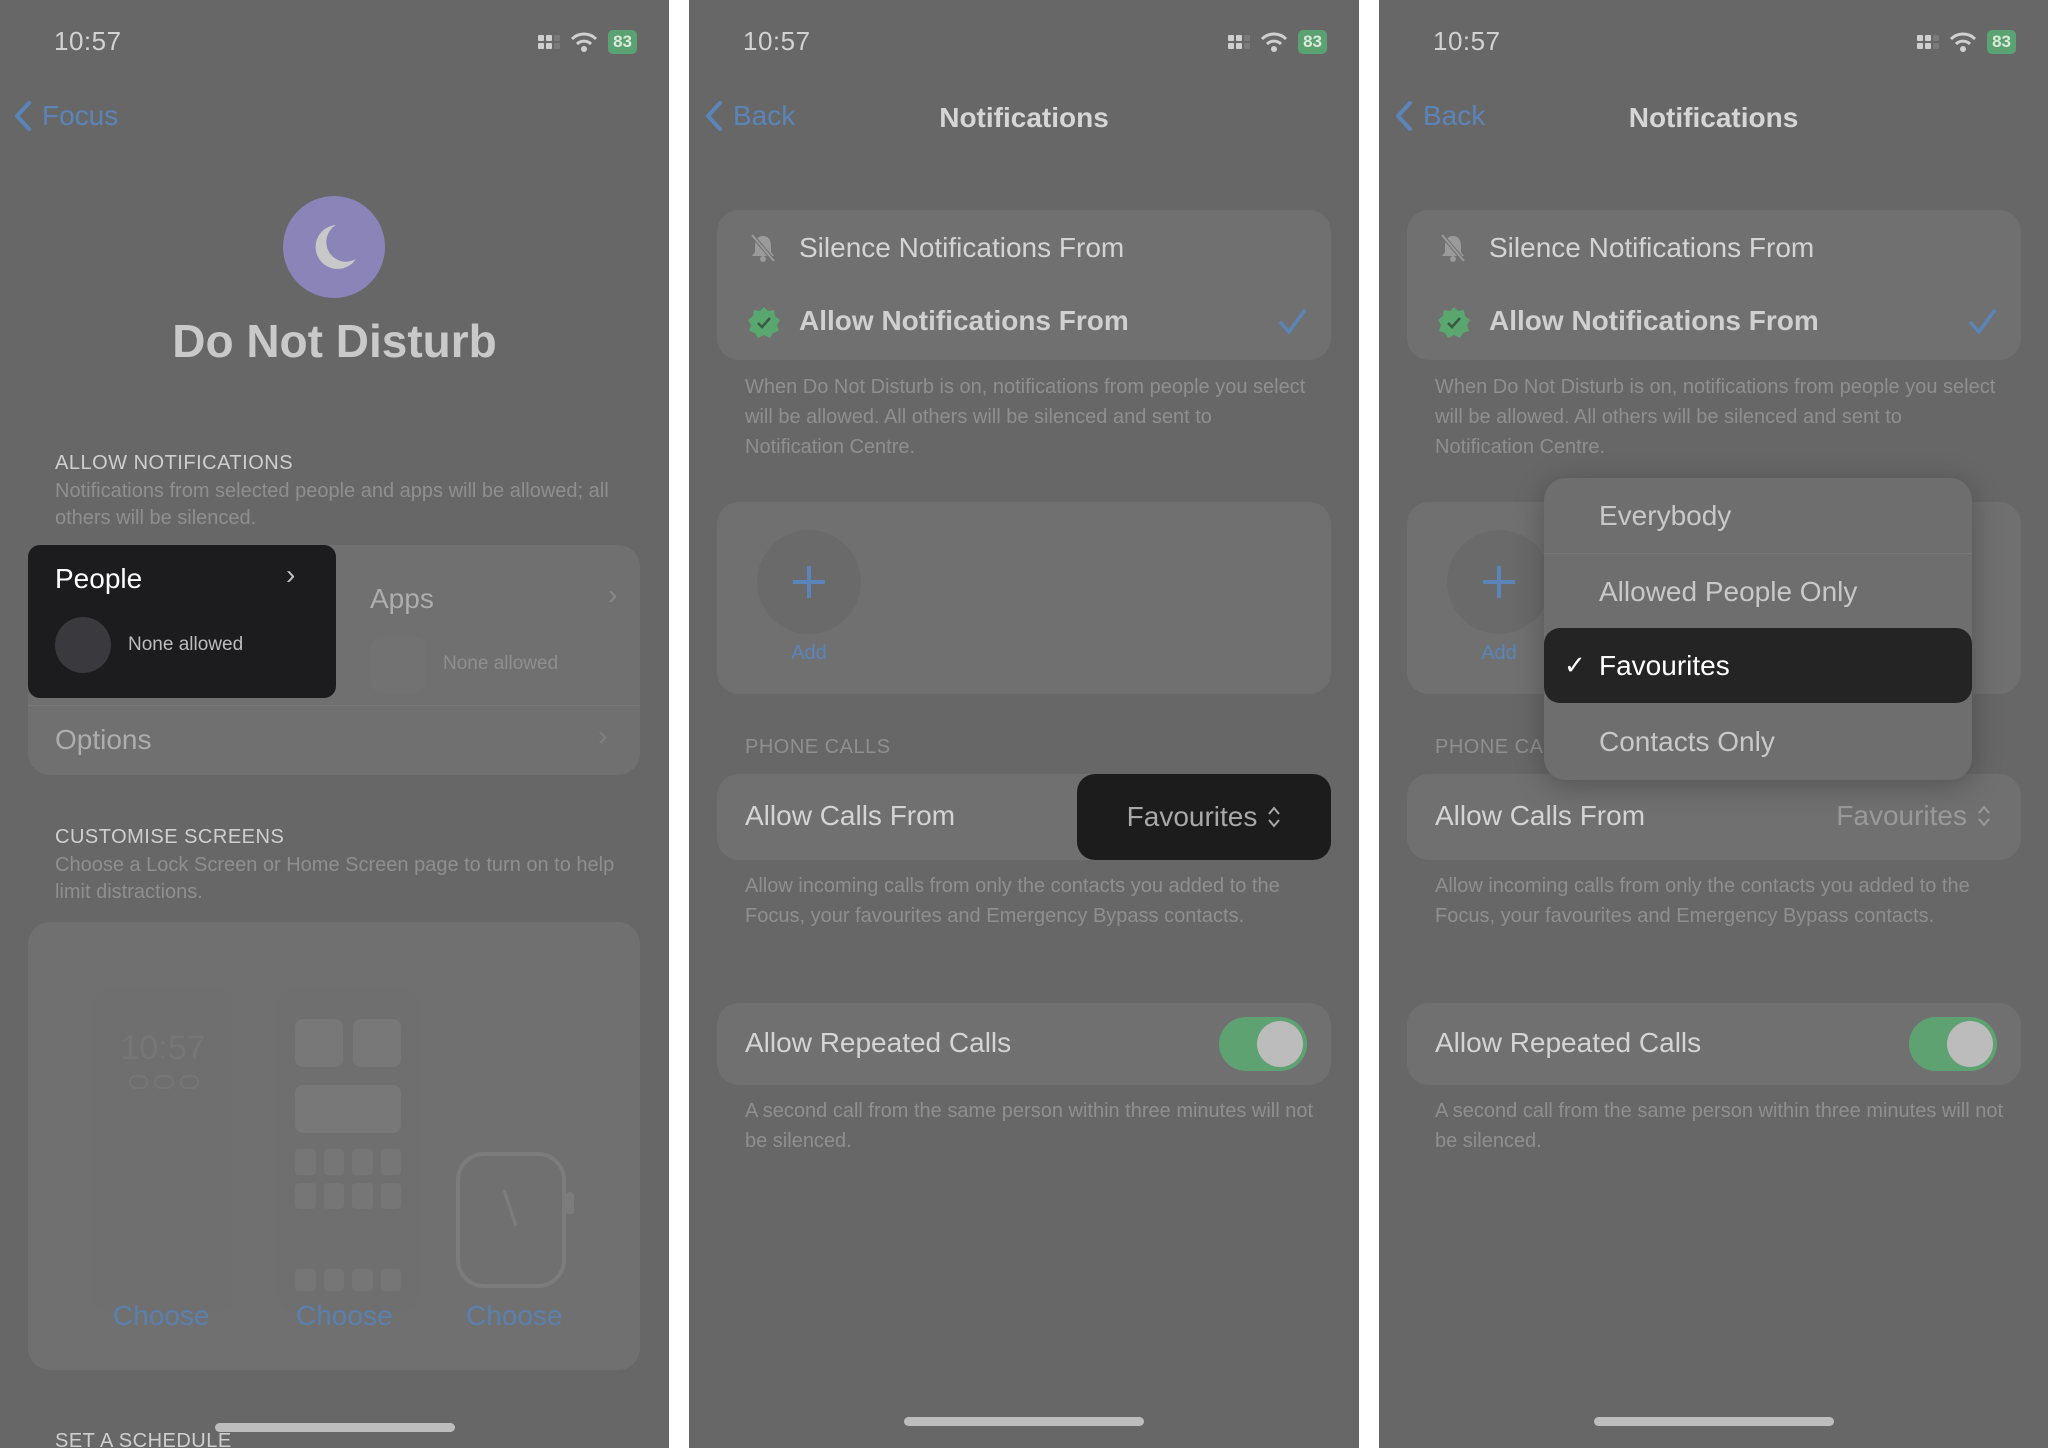 The width and height of the screenshot is (2048, 1448). Describe the element at coordinates (334, 740) in the screenshot. I see `options-row: Options ›` at that location.